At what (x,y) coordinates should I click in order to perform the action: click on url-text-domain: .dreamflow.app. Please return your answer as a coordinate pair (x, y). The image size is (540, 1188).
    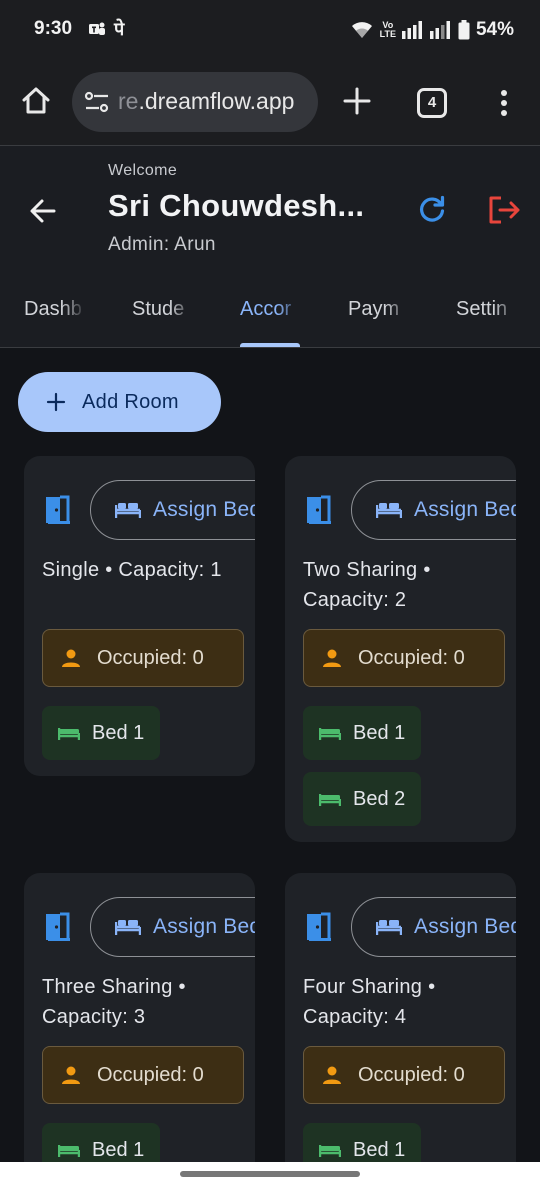
    Looking at the image, I should click on (216, 101).